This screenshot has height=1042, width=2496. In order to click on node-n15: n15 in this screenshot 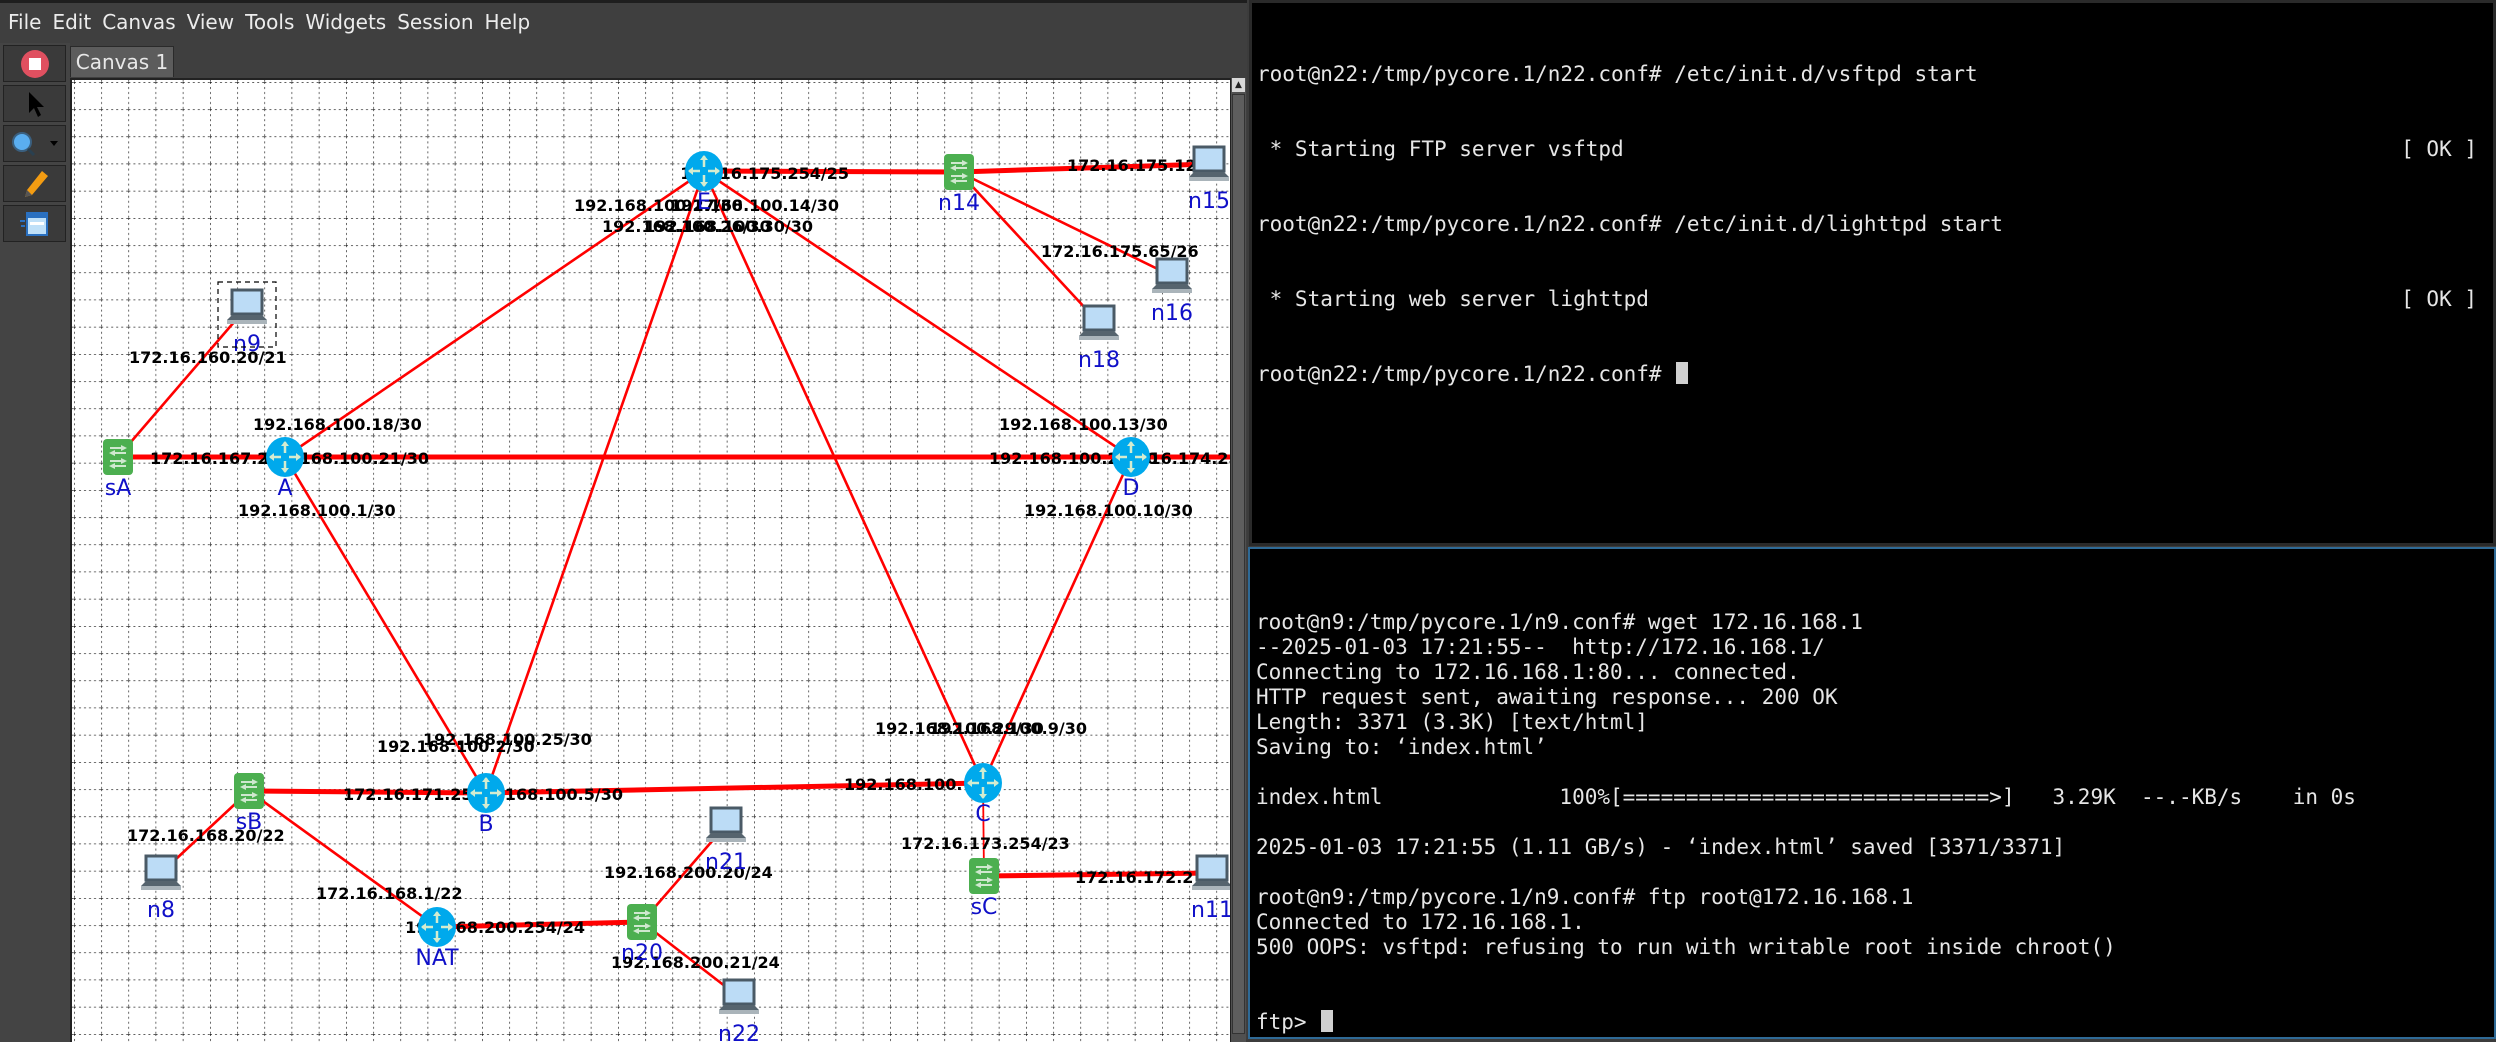, I will do `click(1209, 179)`.